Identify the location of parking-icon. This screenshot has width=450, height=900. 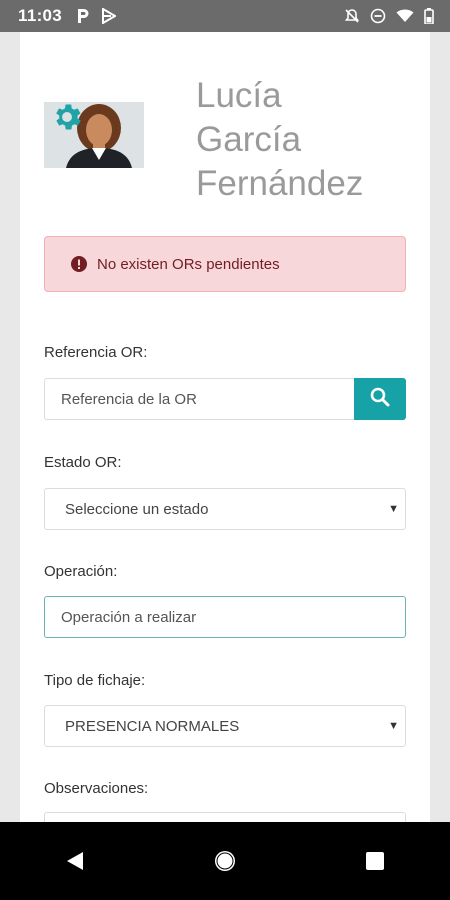
(83, 16).